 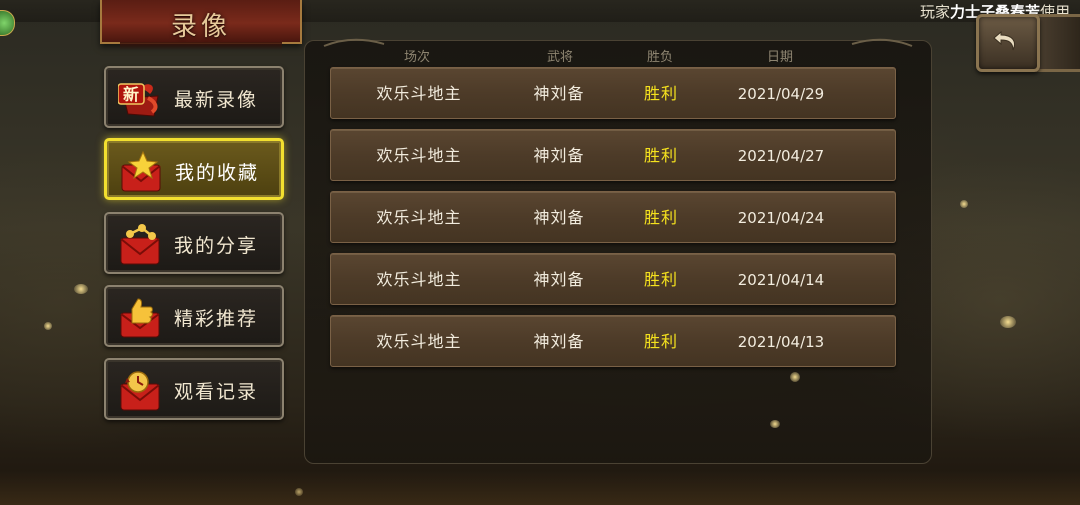 What do you see at coordinates (1058, 43) in the screenshot?
I see `corner-ornament` at bounding box center [1058, 43].